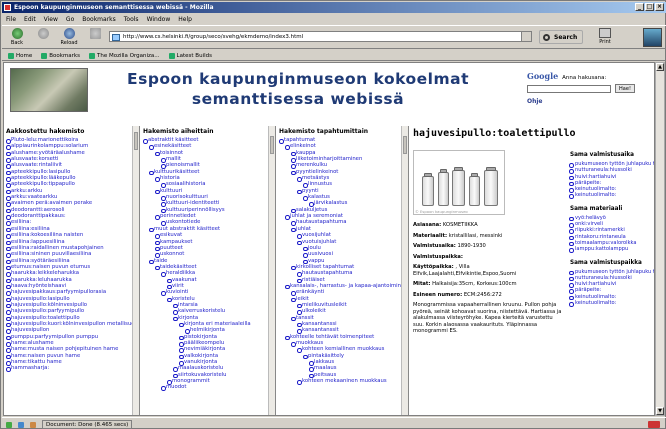 Image resolution: width=666 pixels, height=429 pixels. What do you see at coordinates (72, 369) in the screenshot?
I see `index-link: hammasharja:` at bounding box center [72, 369].